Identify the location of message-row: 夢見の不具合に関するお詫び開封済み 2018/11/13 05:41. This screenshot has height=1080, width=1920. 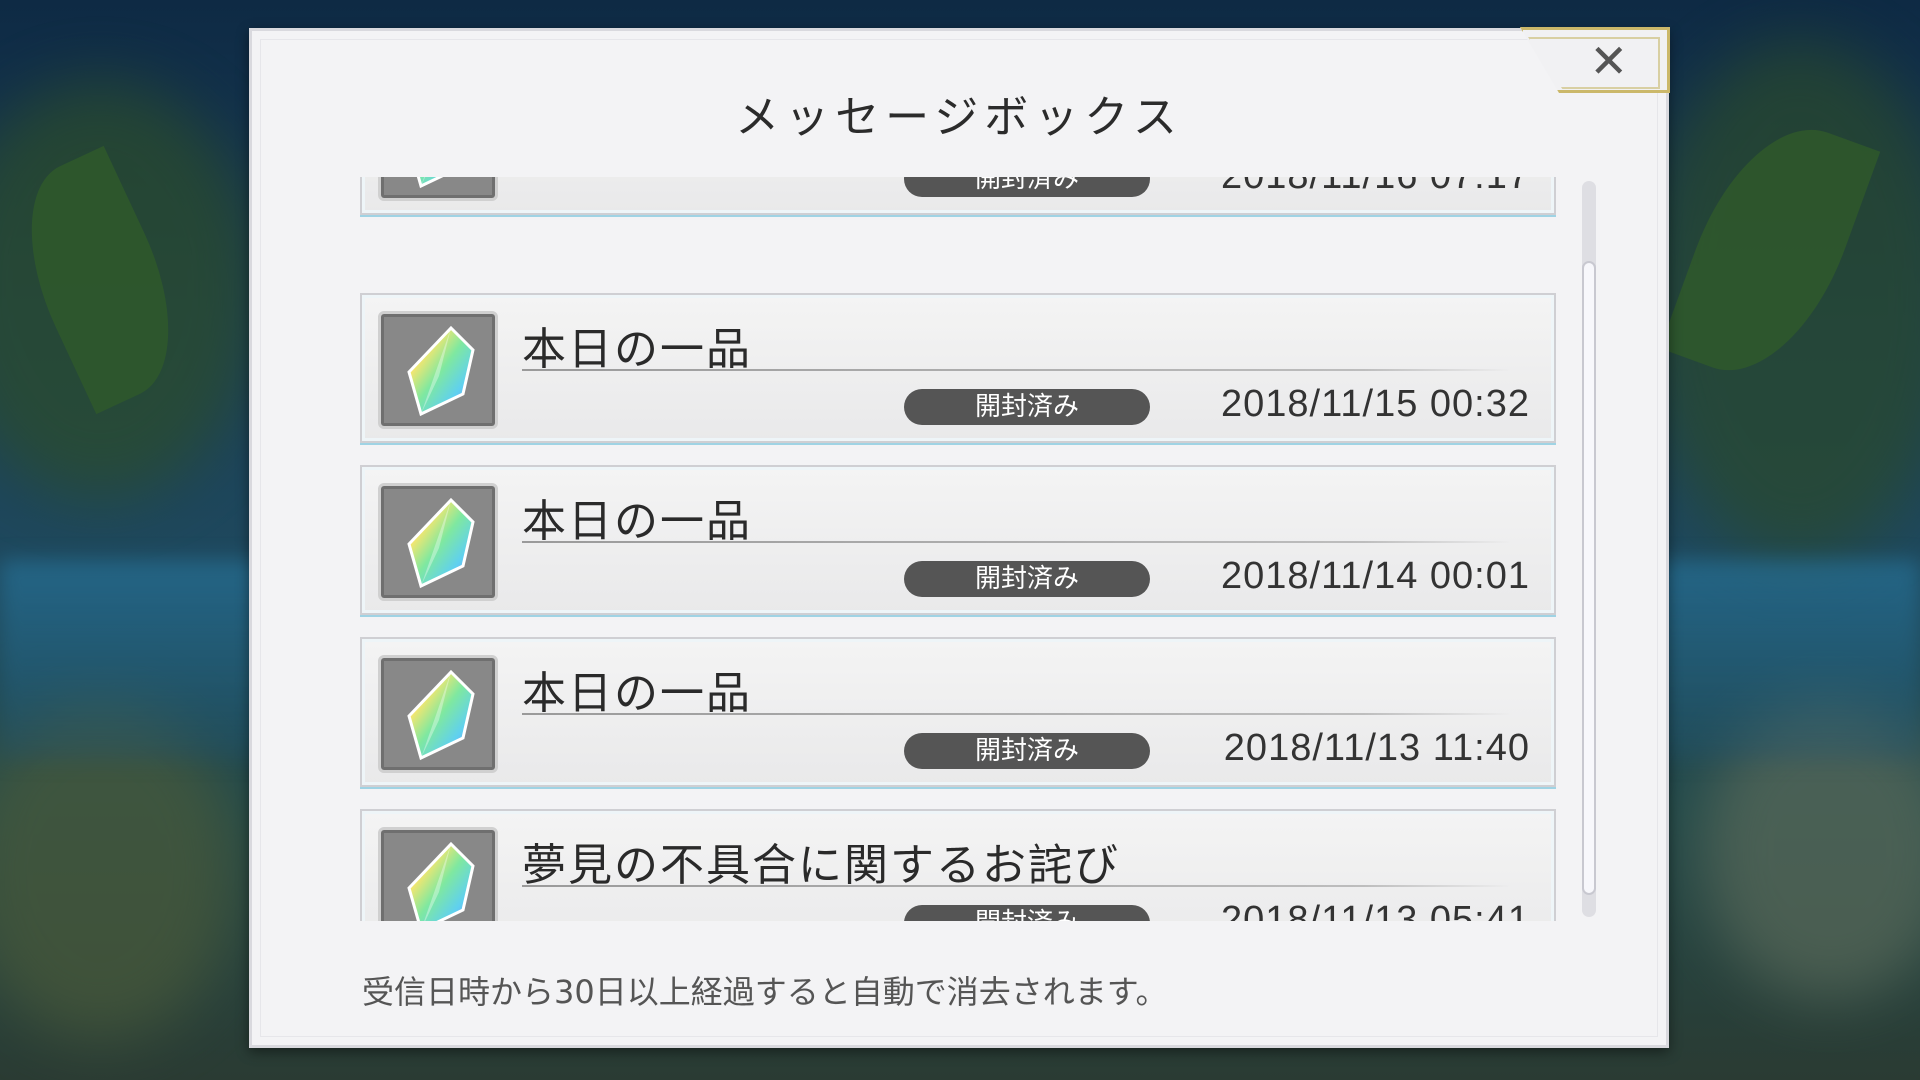
(958, 865).